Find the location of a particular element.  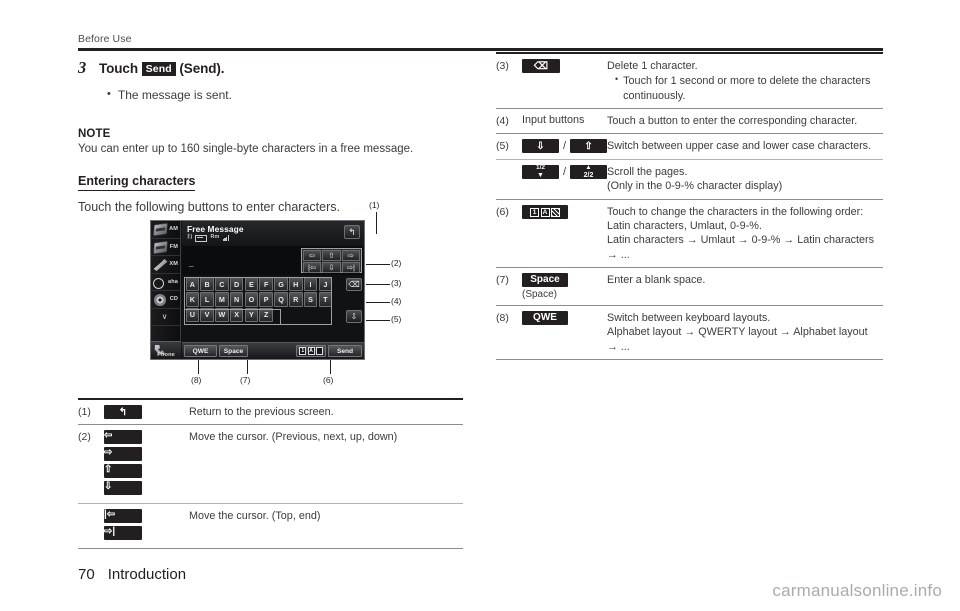

cursor-right-button-icon: ⇨ is located at coordinates (123, 454).